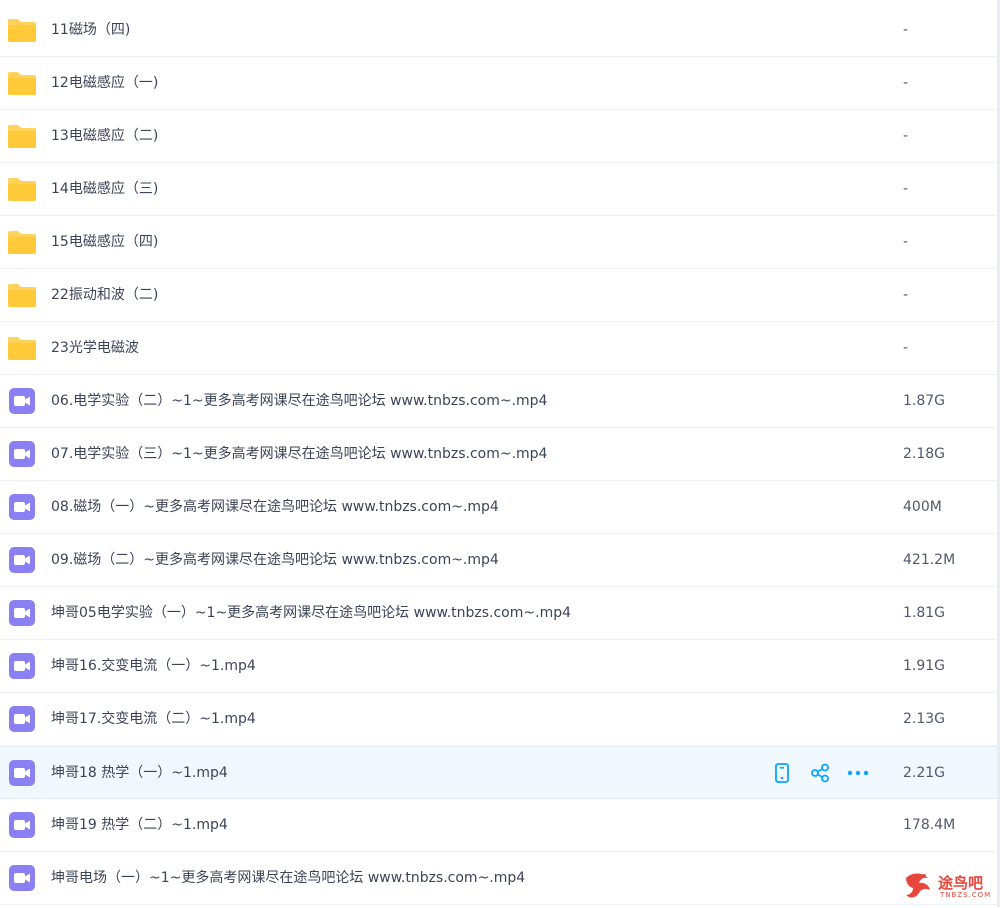  Describe the element at coordinates (500, 772) in the screenshot. I see `file-row: 坤哥18 热学（一）~1.mp4 2.21G` at that location.